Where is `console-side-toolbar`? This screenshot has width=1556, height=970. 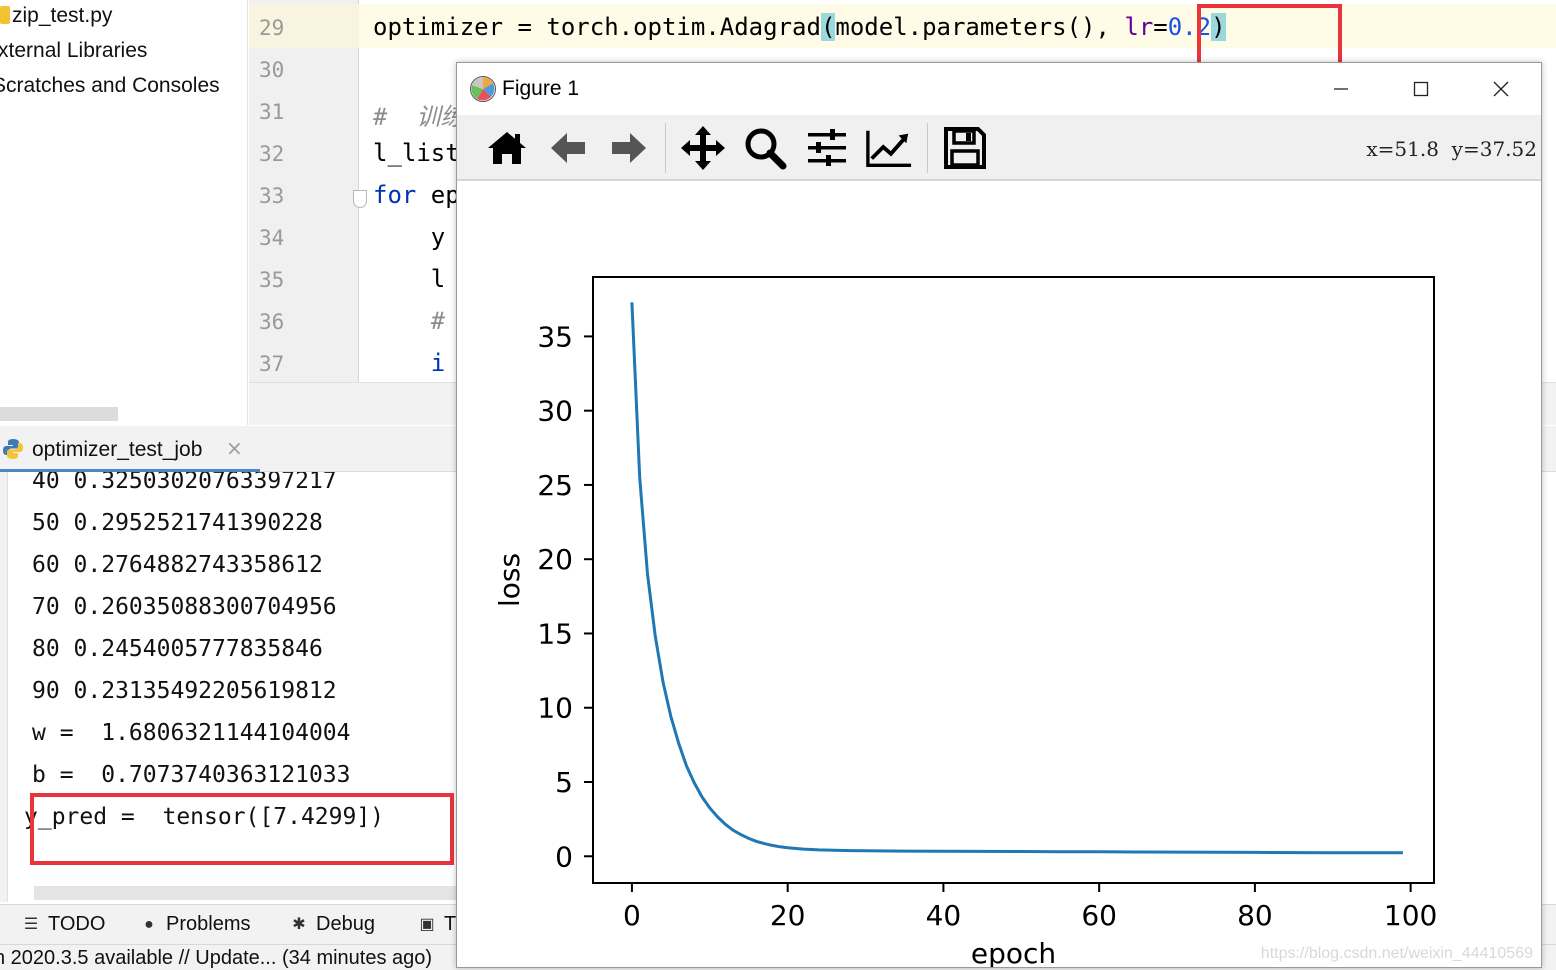
console-side-toolbar is located at coordinates (4, 687).